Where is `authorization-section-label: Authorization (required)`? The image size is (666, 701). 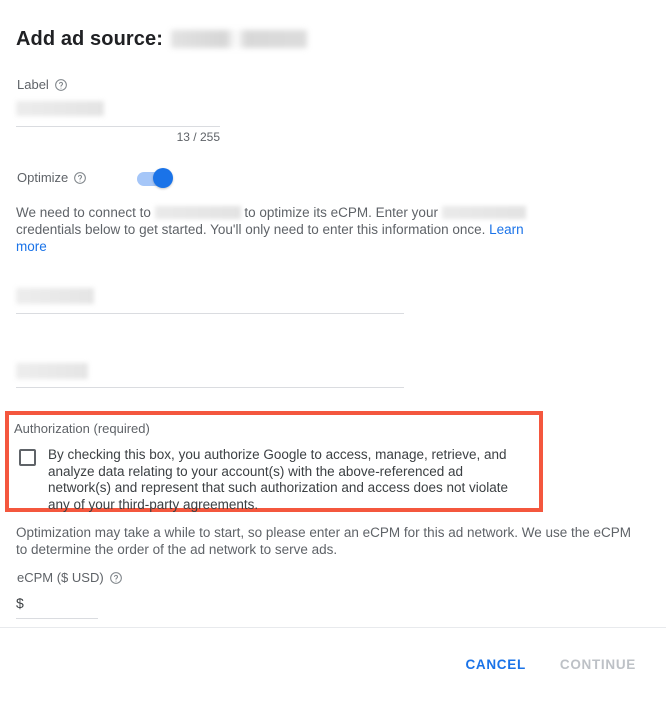
authorization-section-label: Authorization (required) is located at coordinates (82, 428).